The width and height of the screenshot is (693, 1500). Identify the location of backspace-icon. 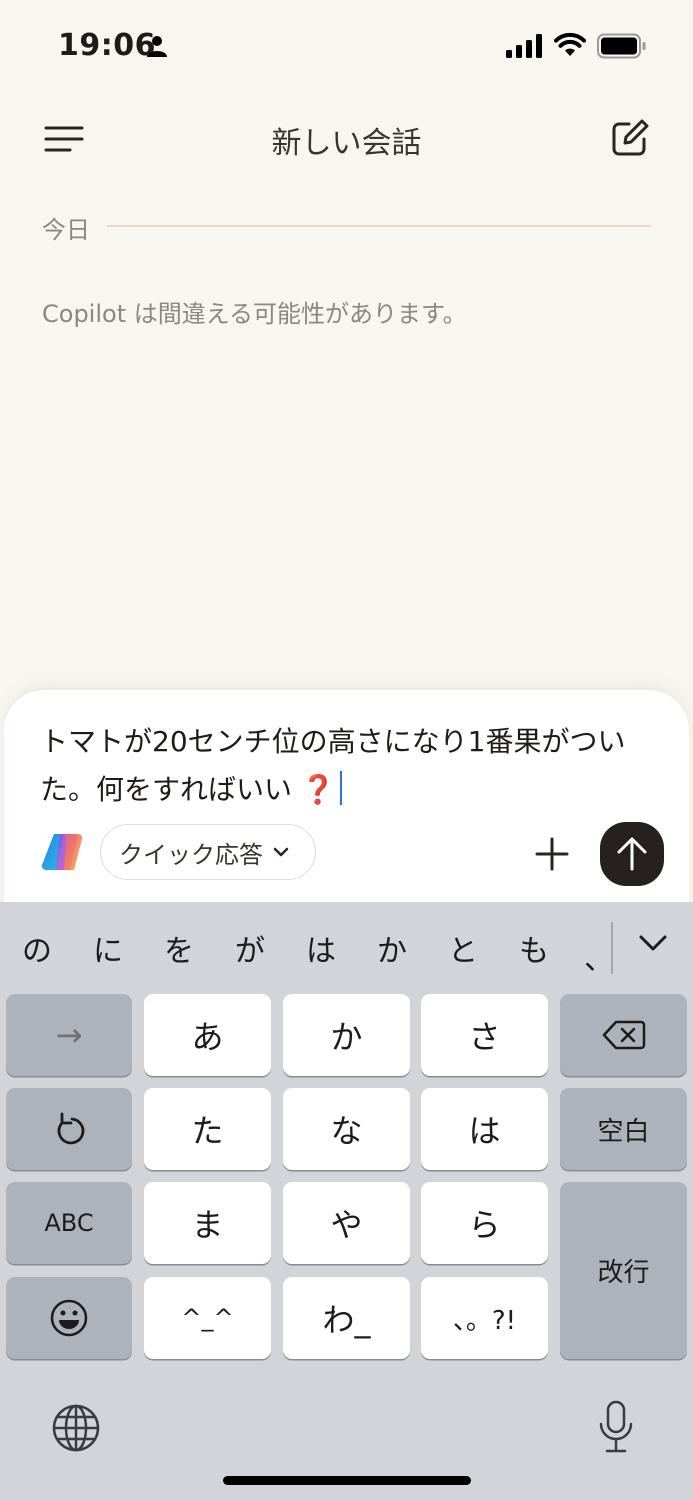
(623, 1035).